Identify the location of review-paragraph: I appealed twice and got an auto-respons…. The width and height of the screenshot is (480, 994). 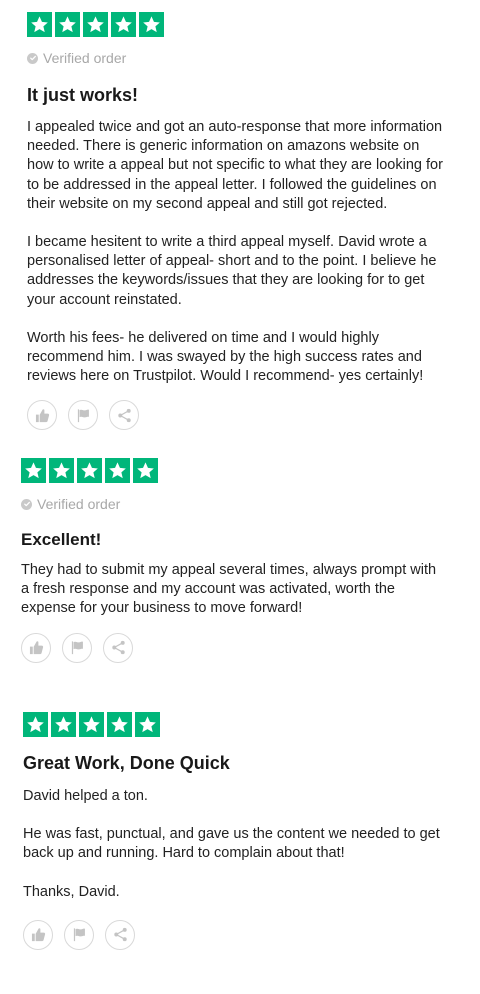
(235, 165).